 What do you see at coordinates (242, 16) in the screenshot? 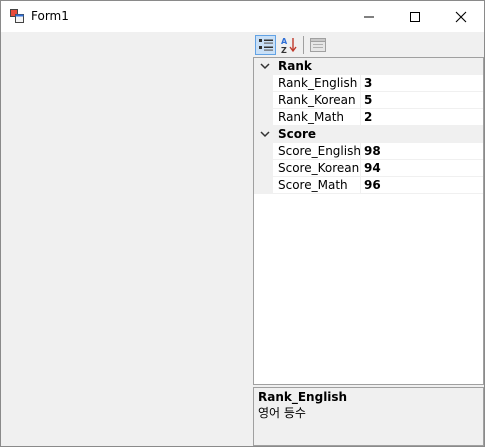
I see `title-bar: Form1` at bounding box center [242, 16].